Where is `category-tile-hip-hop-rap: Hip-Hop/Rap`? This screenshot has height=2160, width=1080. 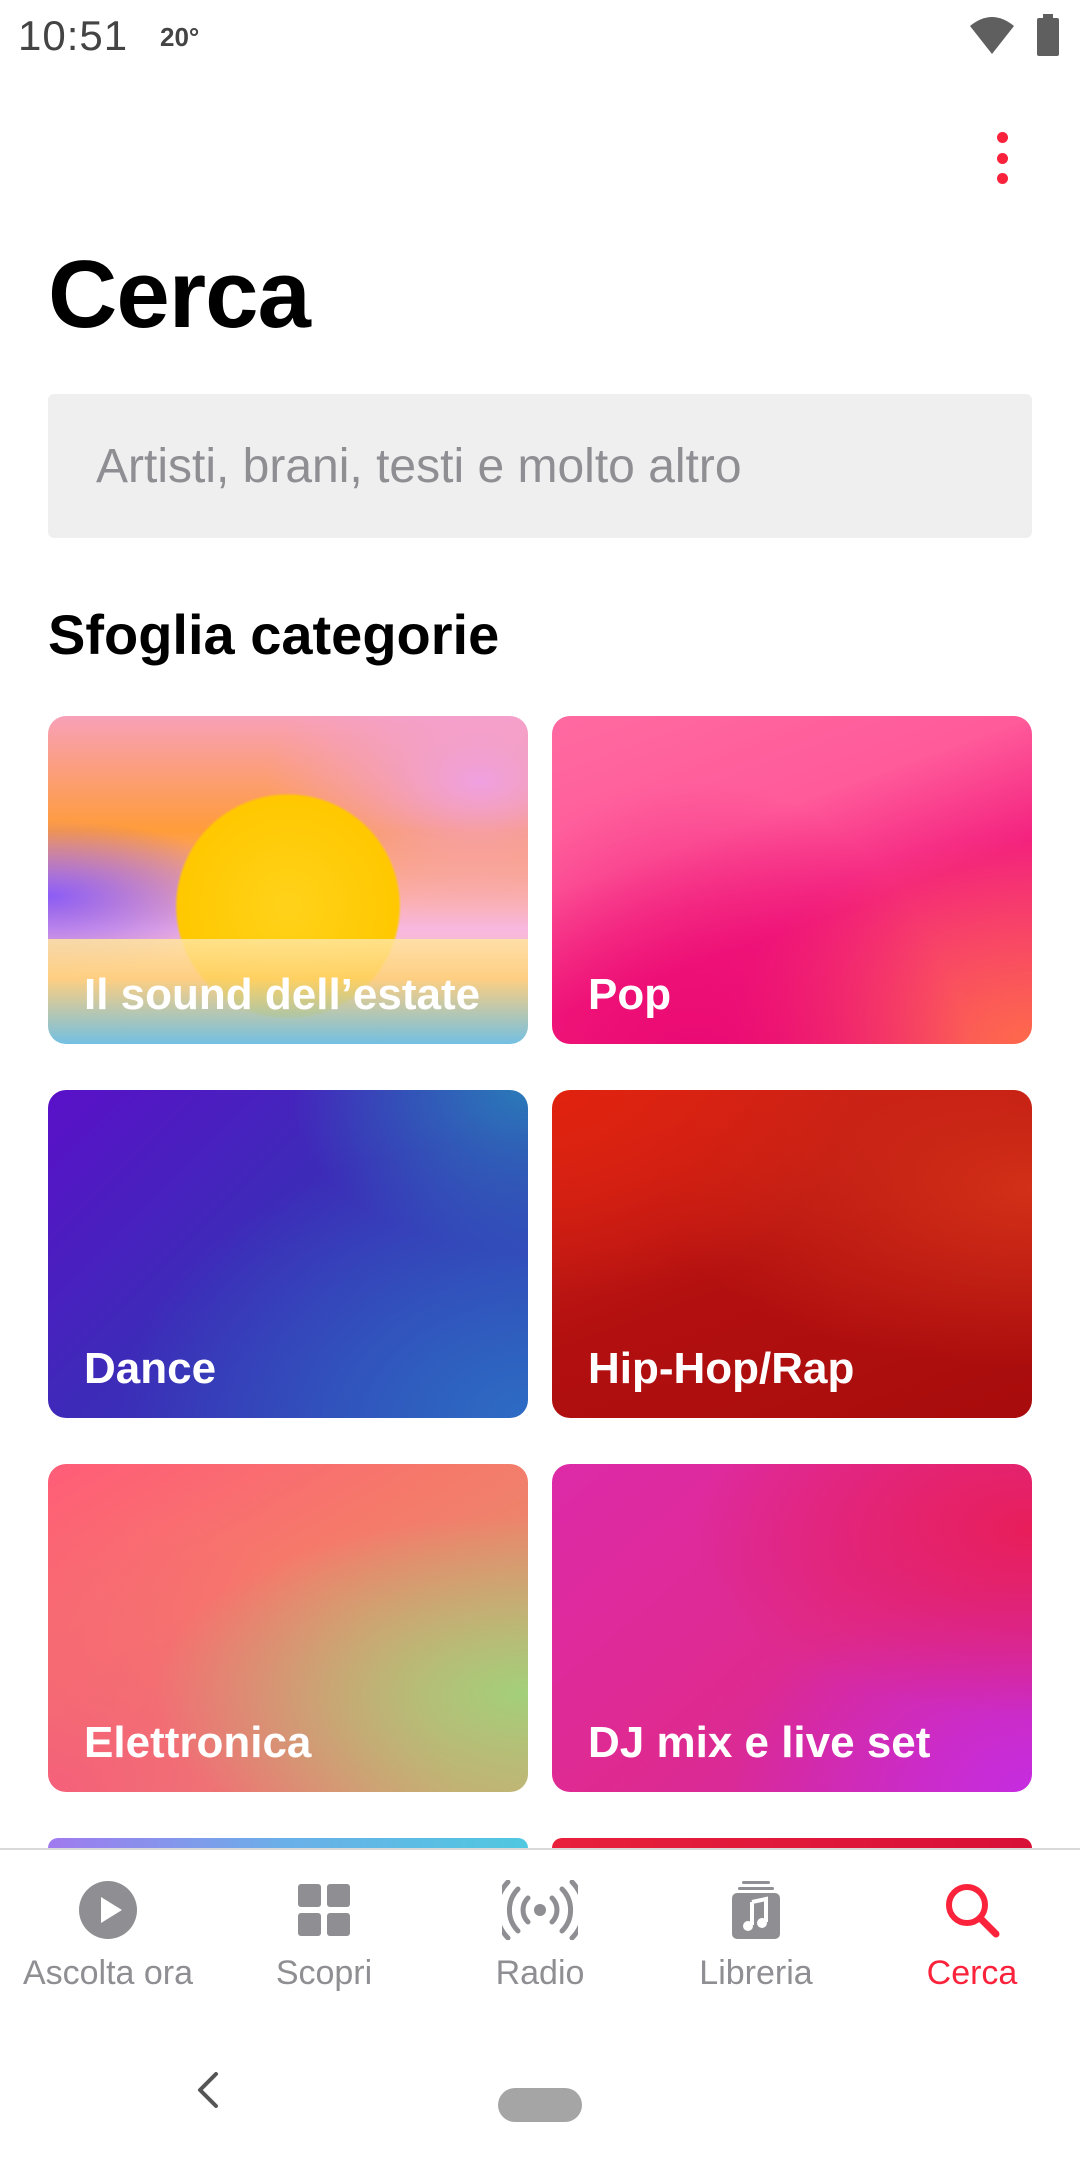
category-tile-hip-hop-rap: Hip-Hop/Rap is located at coordinates (792, 1254).